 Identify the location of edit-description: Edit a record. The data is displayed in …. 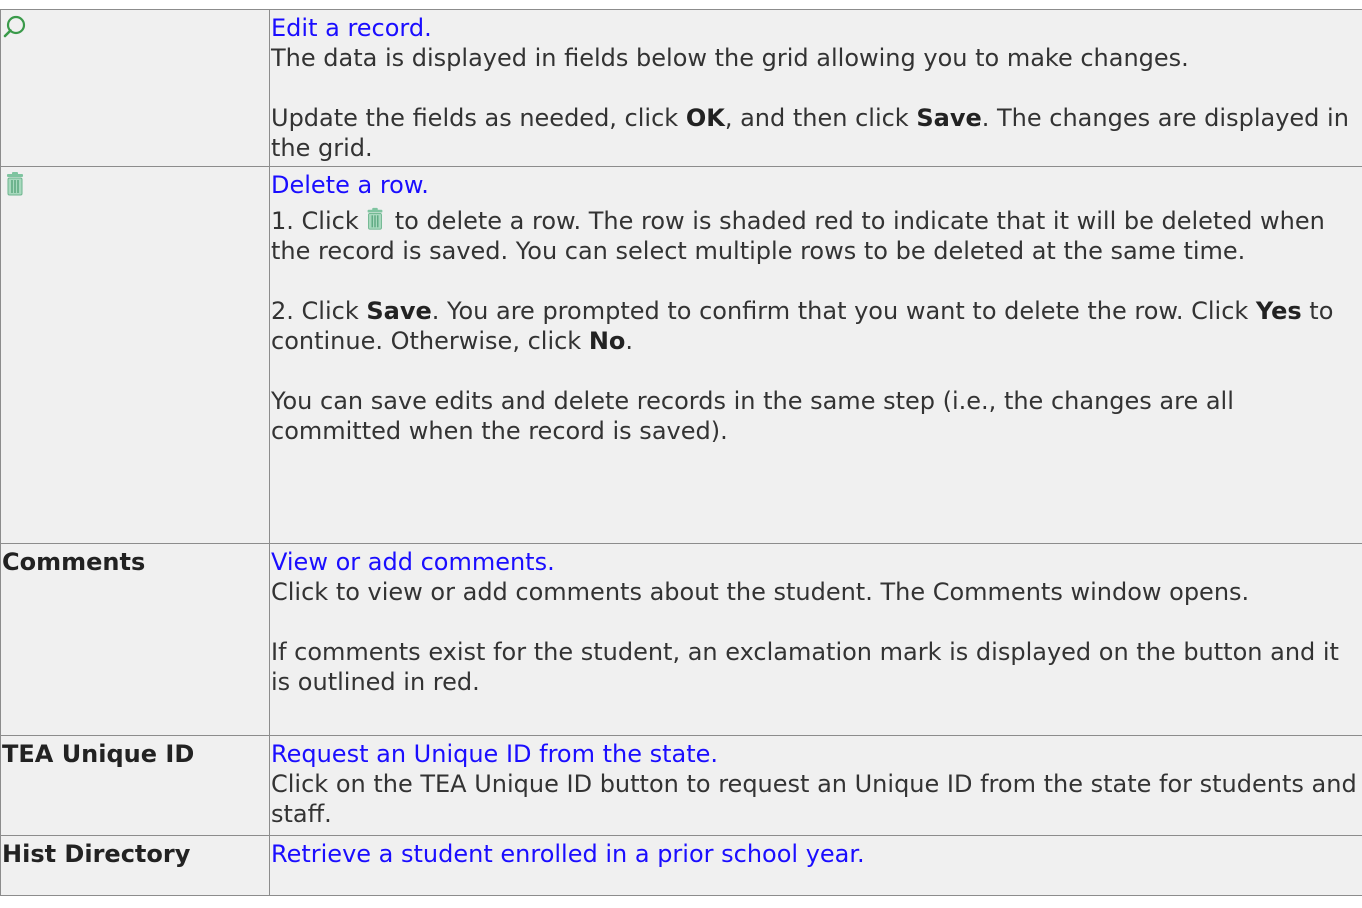
(816, 88).